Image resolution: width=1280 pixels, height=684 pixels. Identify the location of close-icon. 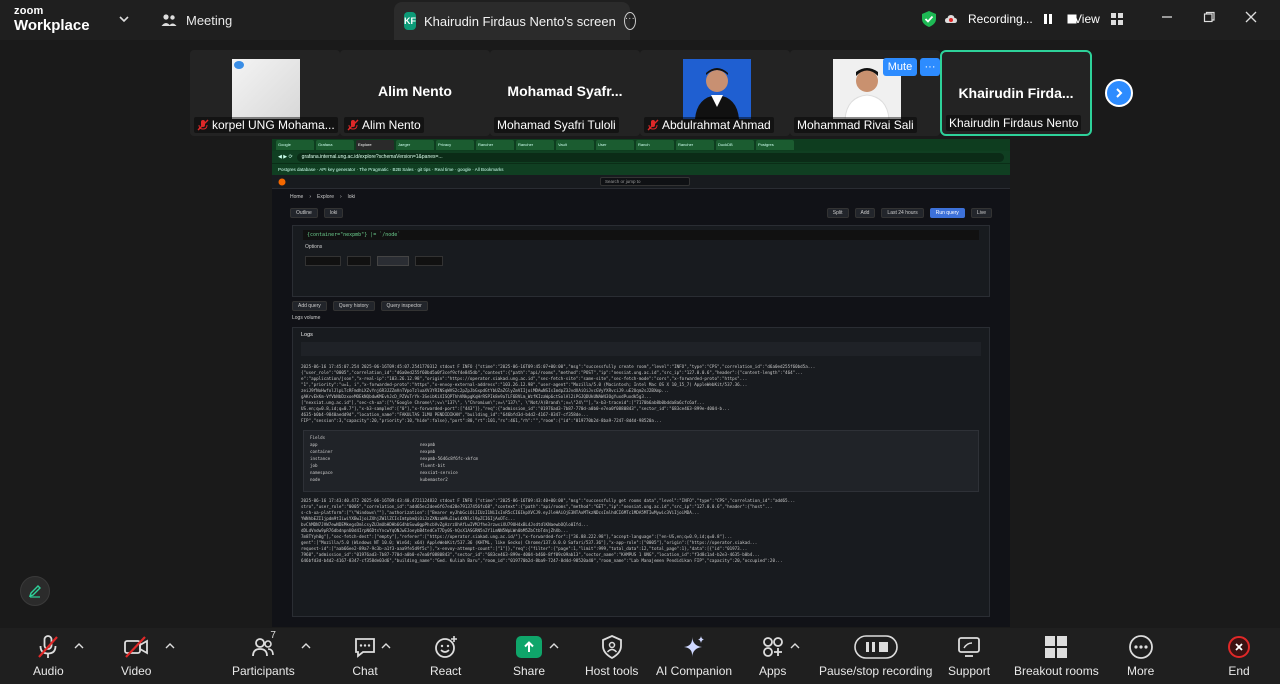
(1251, 17).